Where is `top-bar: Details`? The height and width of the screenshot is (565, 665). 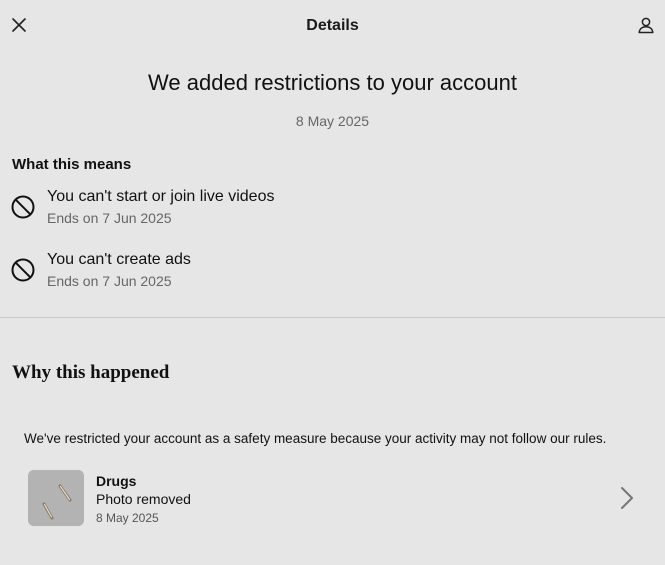
top-bar: Details is located at coordinates (332, 26).